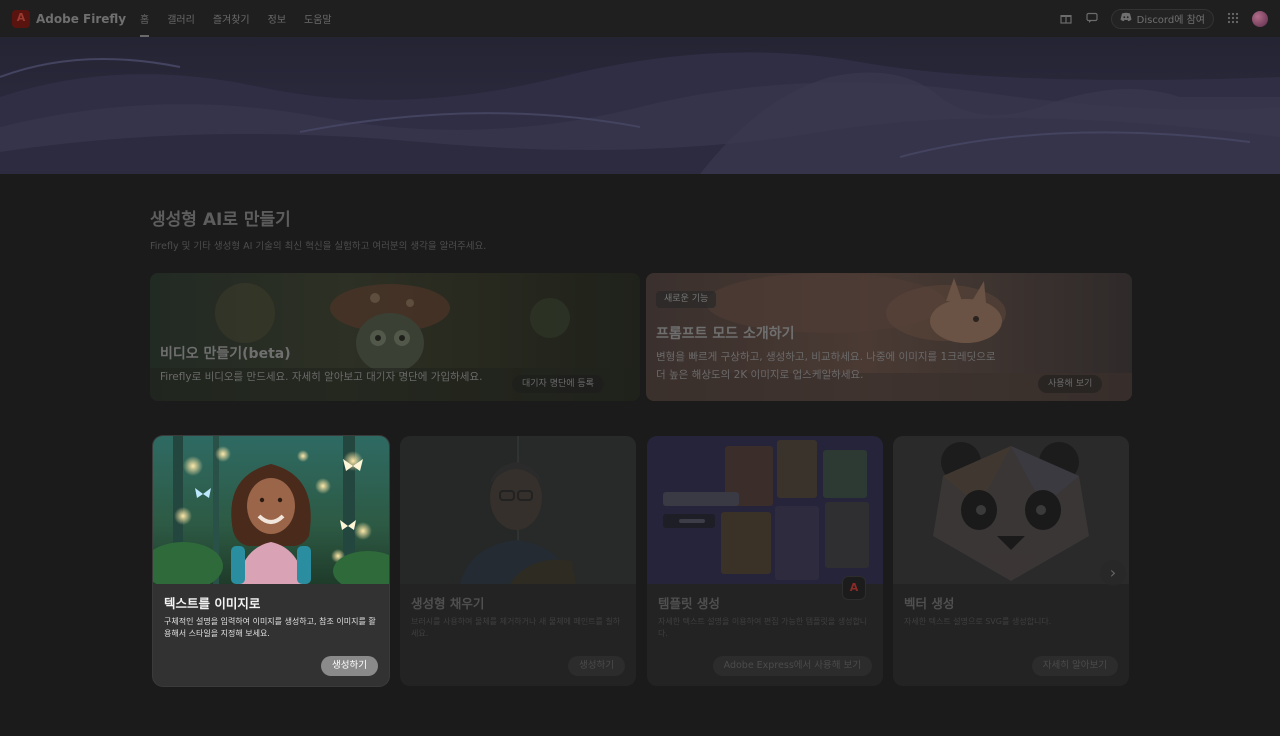  Describe the element at coordinates (225, 354) in the screenshot. I see `promo-video-title: 비디오 만들기(beta)` at that location.